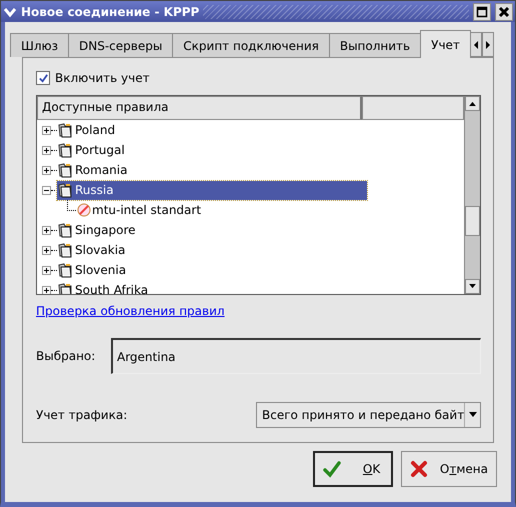 Image resolution: width=516 pixels, height=507 pixels. I want to click on collapse-icon, so click(46, 190).